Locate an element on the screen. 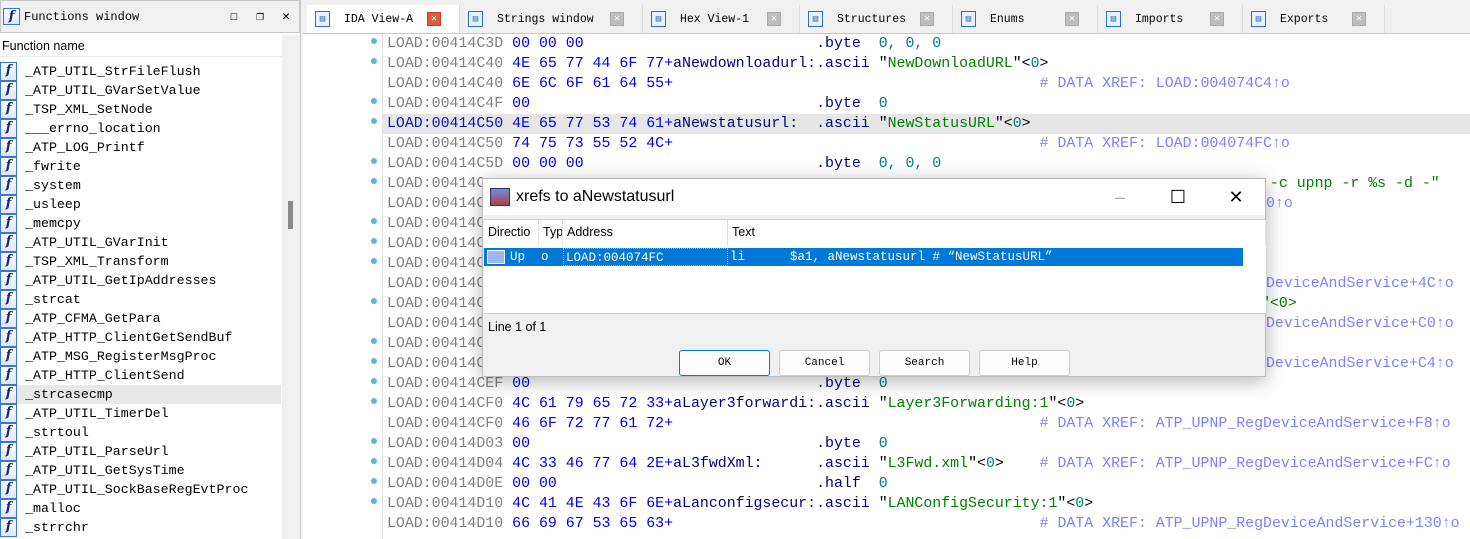 This screenshot has height=539, width=1470. function-list-item: f _usleep is located at coordinates (140, 204).